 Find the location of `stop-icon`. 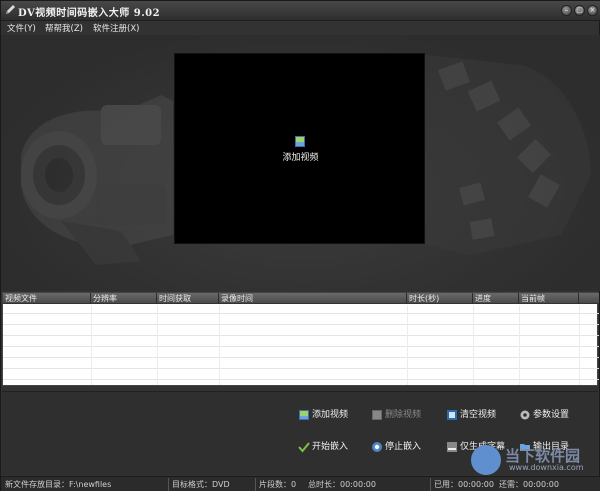

stop-icon is located at coordinates (377, 447).